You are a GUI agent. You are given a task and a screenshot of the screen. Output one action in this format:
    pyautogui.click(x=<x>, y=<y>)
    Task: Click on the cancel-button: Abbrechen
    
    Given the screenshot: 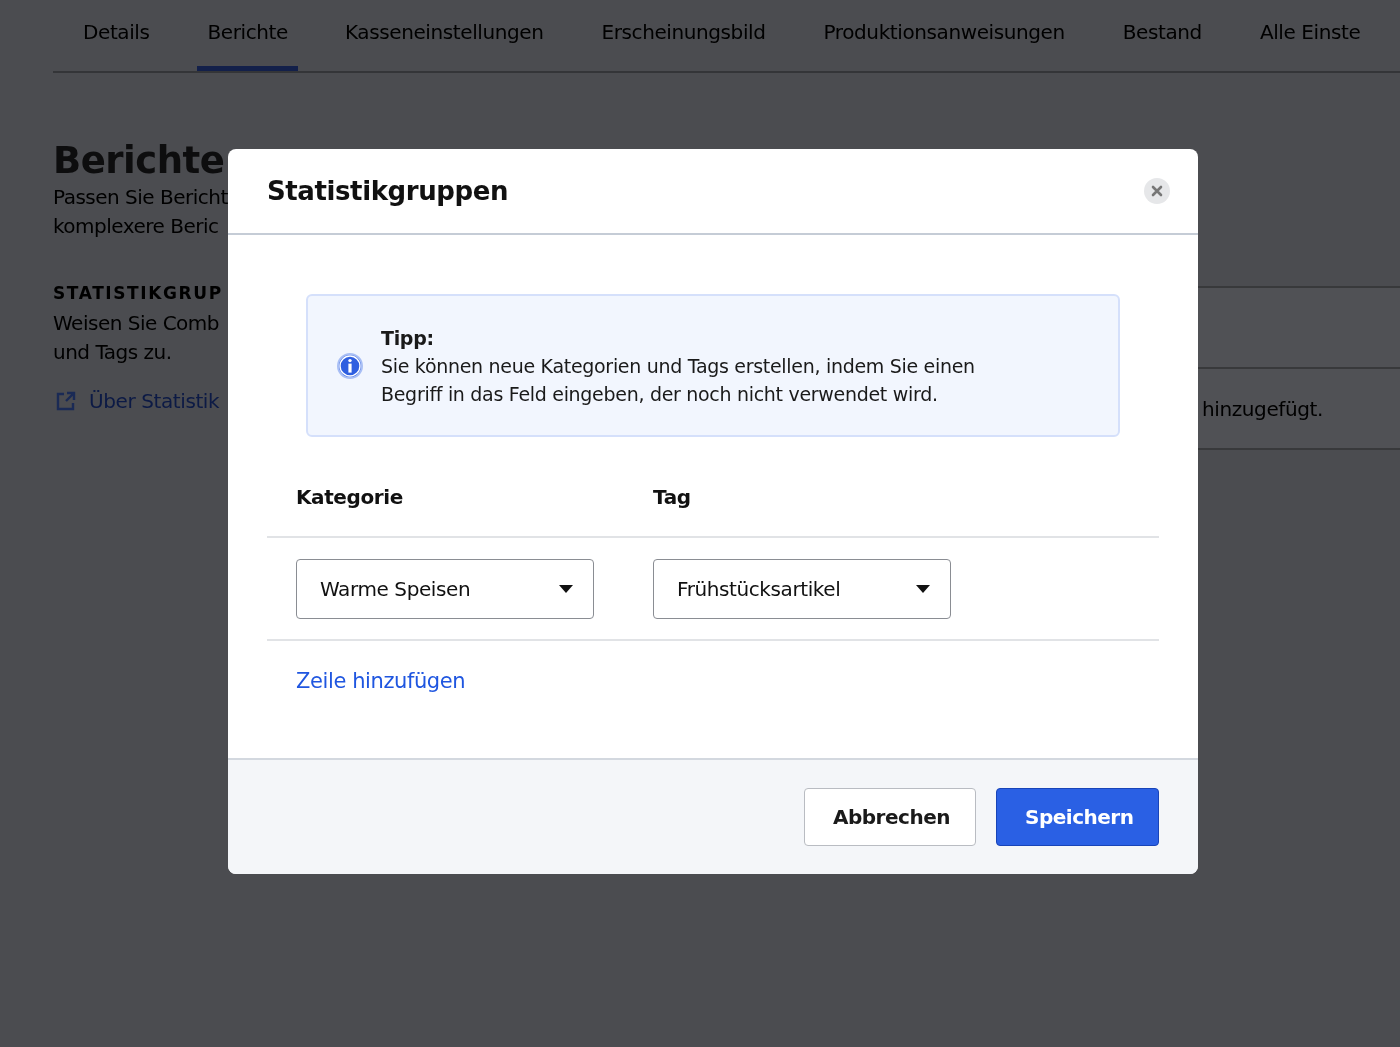 What is the action you would take?
    pyautogui.click(x=890, y=817)
    